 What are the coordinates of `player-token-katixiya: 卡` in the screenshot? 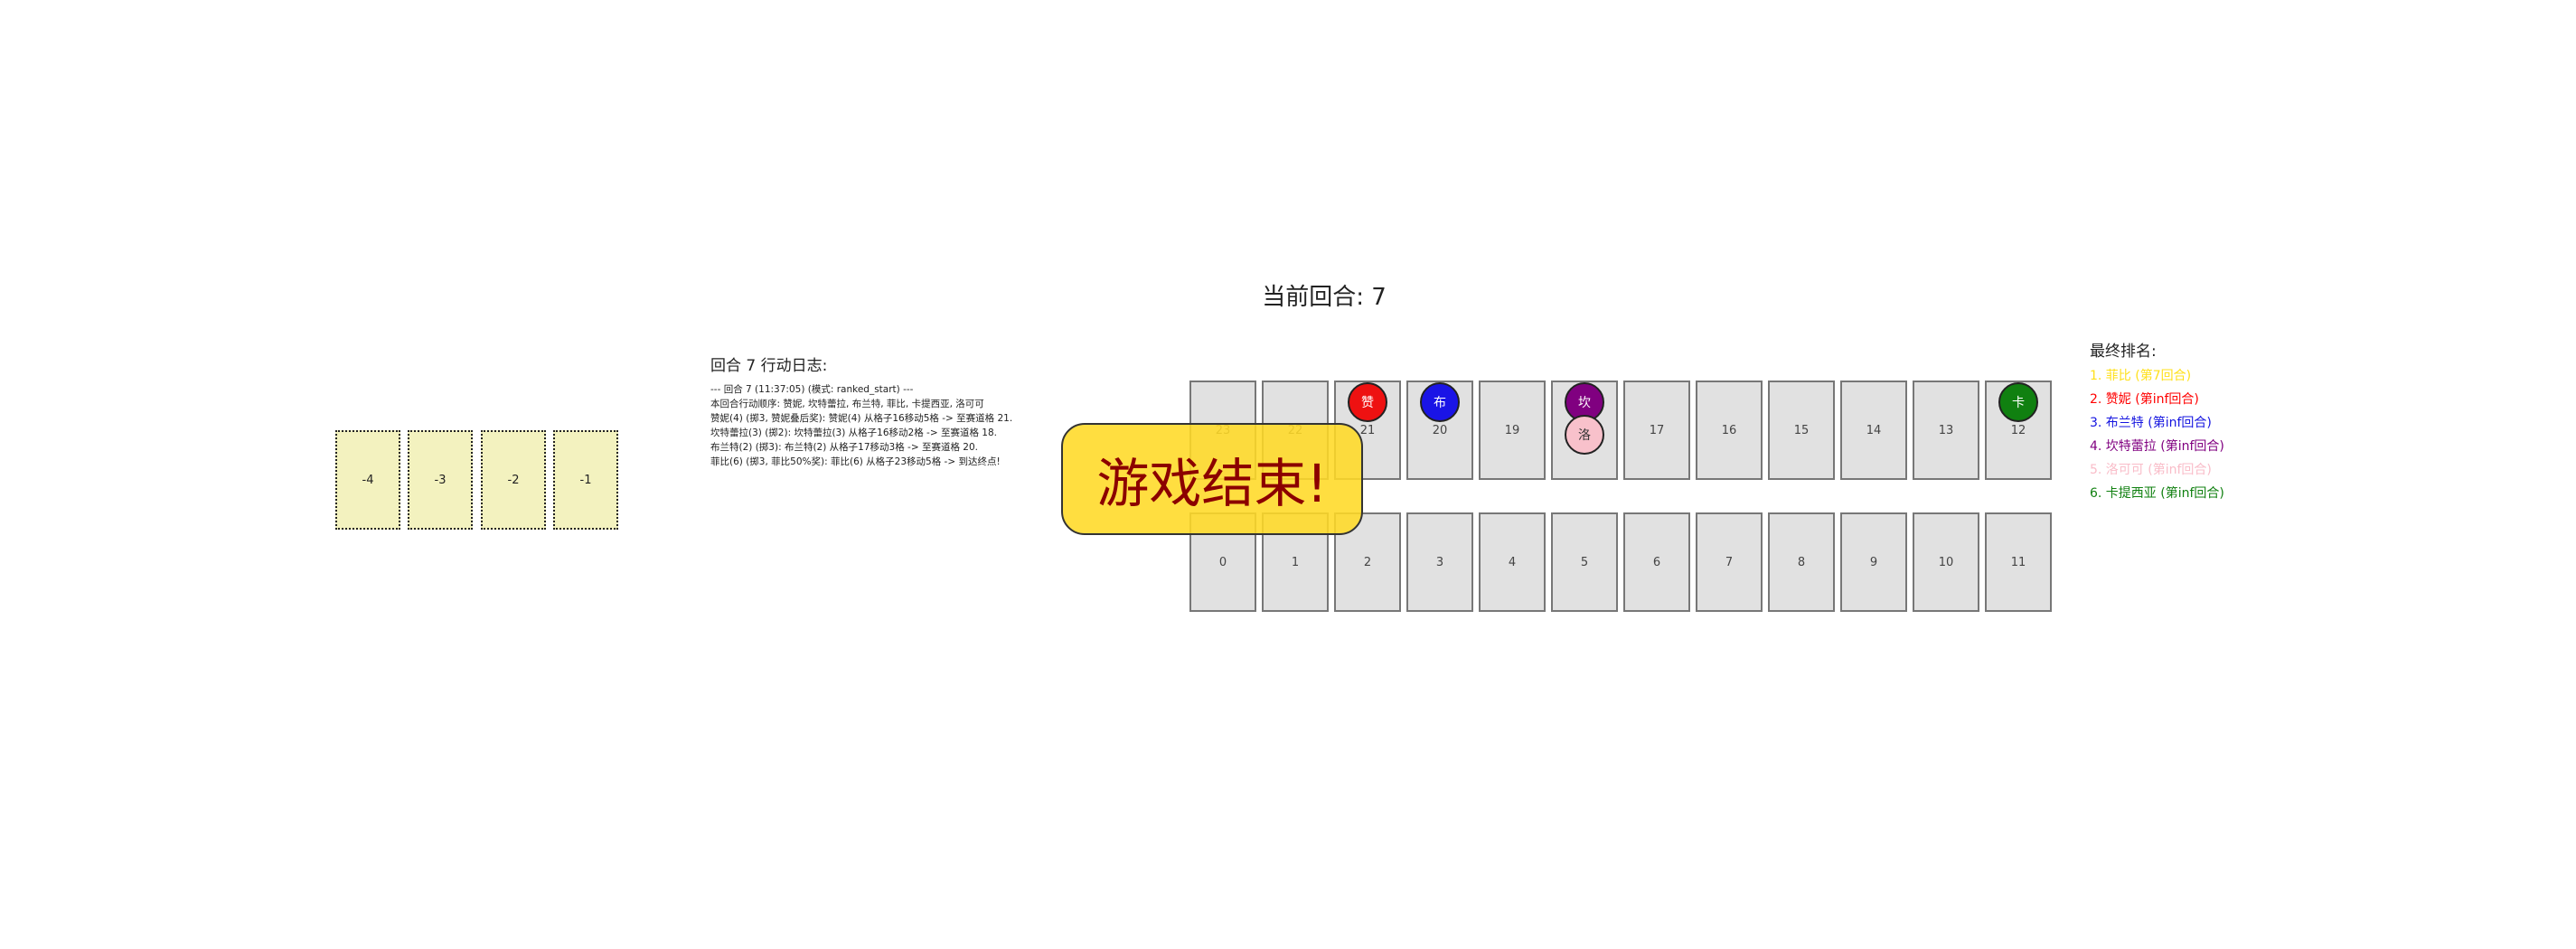 It's located at (2018, 402).